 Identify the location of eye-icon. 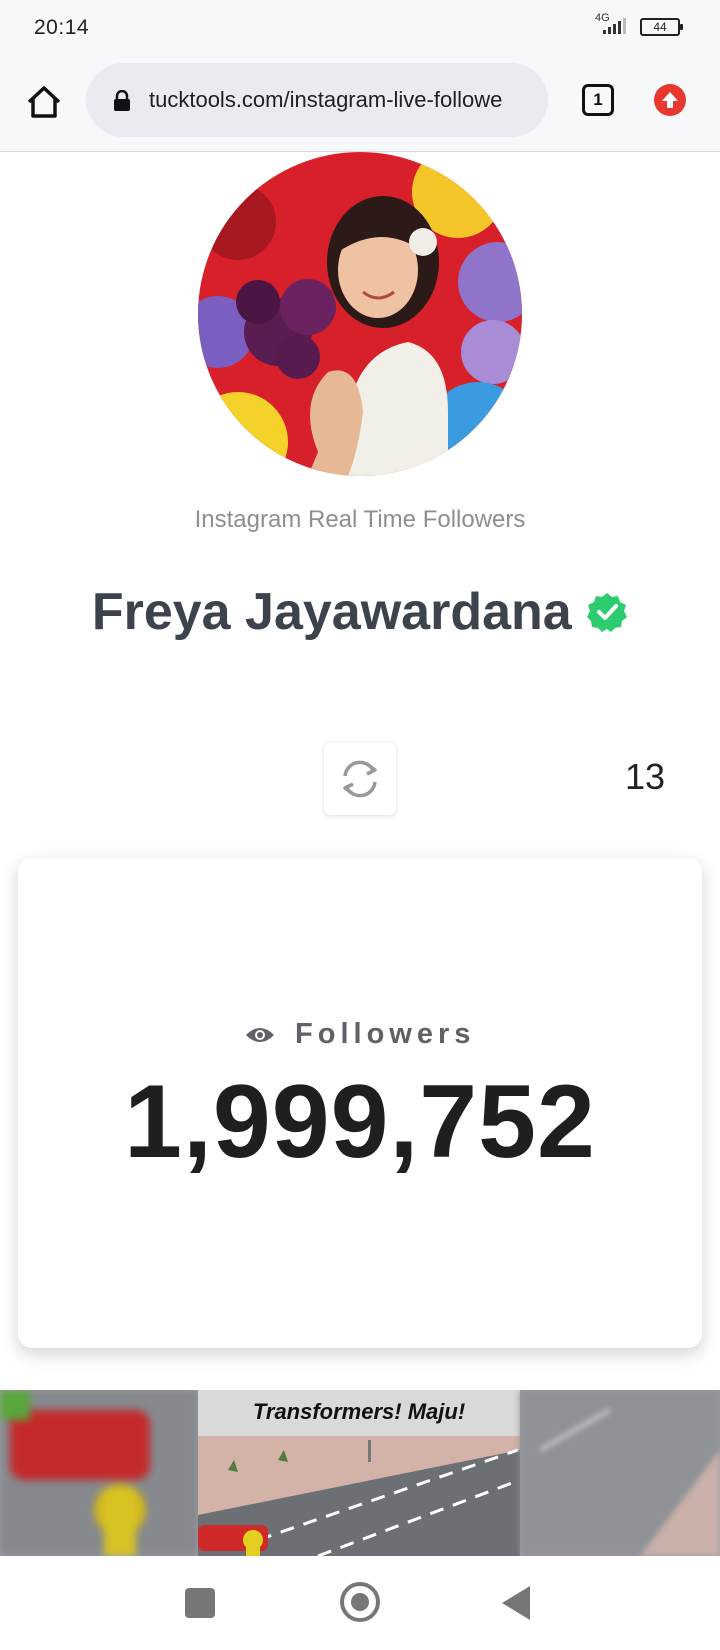
(259, 1034).